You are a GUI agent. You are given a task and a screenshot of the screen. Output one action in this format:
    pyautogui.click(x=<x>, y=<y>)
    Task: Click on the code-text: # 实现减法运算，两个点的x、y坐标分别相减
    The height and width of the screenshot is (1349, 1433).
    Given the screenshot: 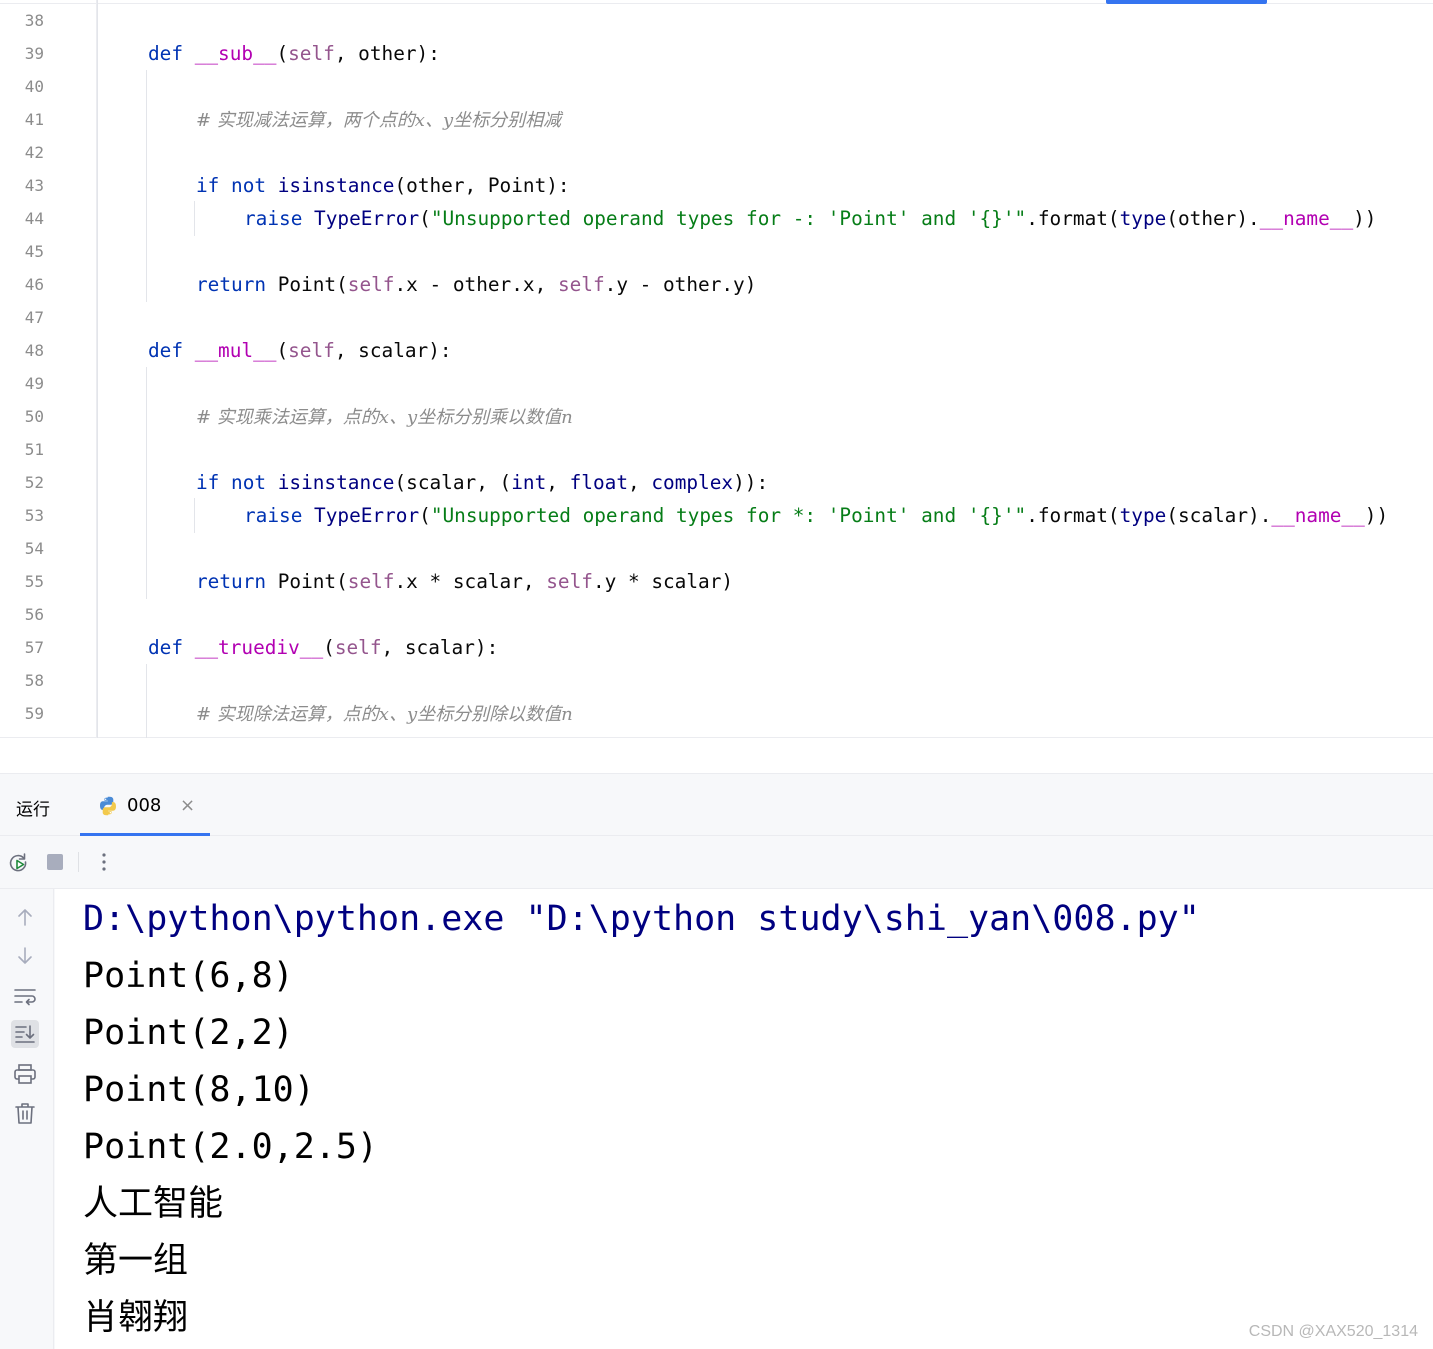 What is the action you would take?
    pyautogui.click(x=378, y=120)
    